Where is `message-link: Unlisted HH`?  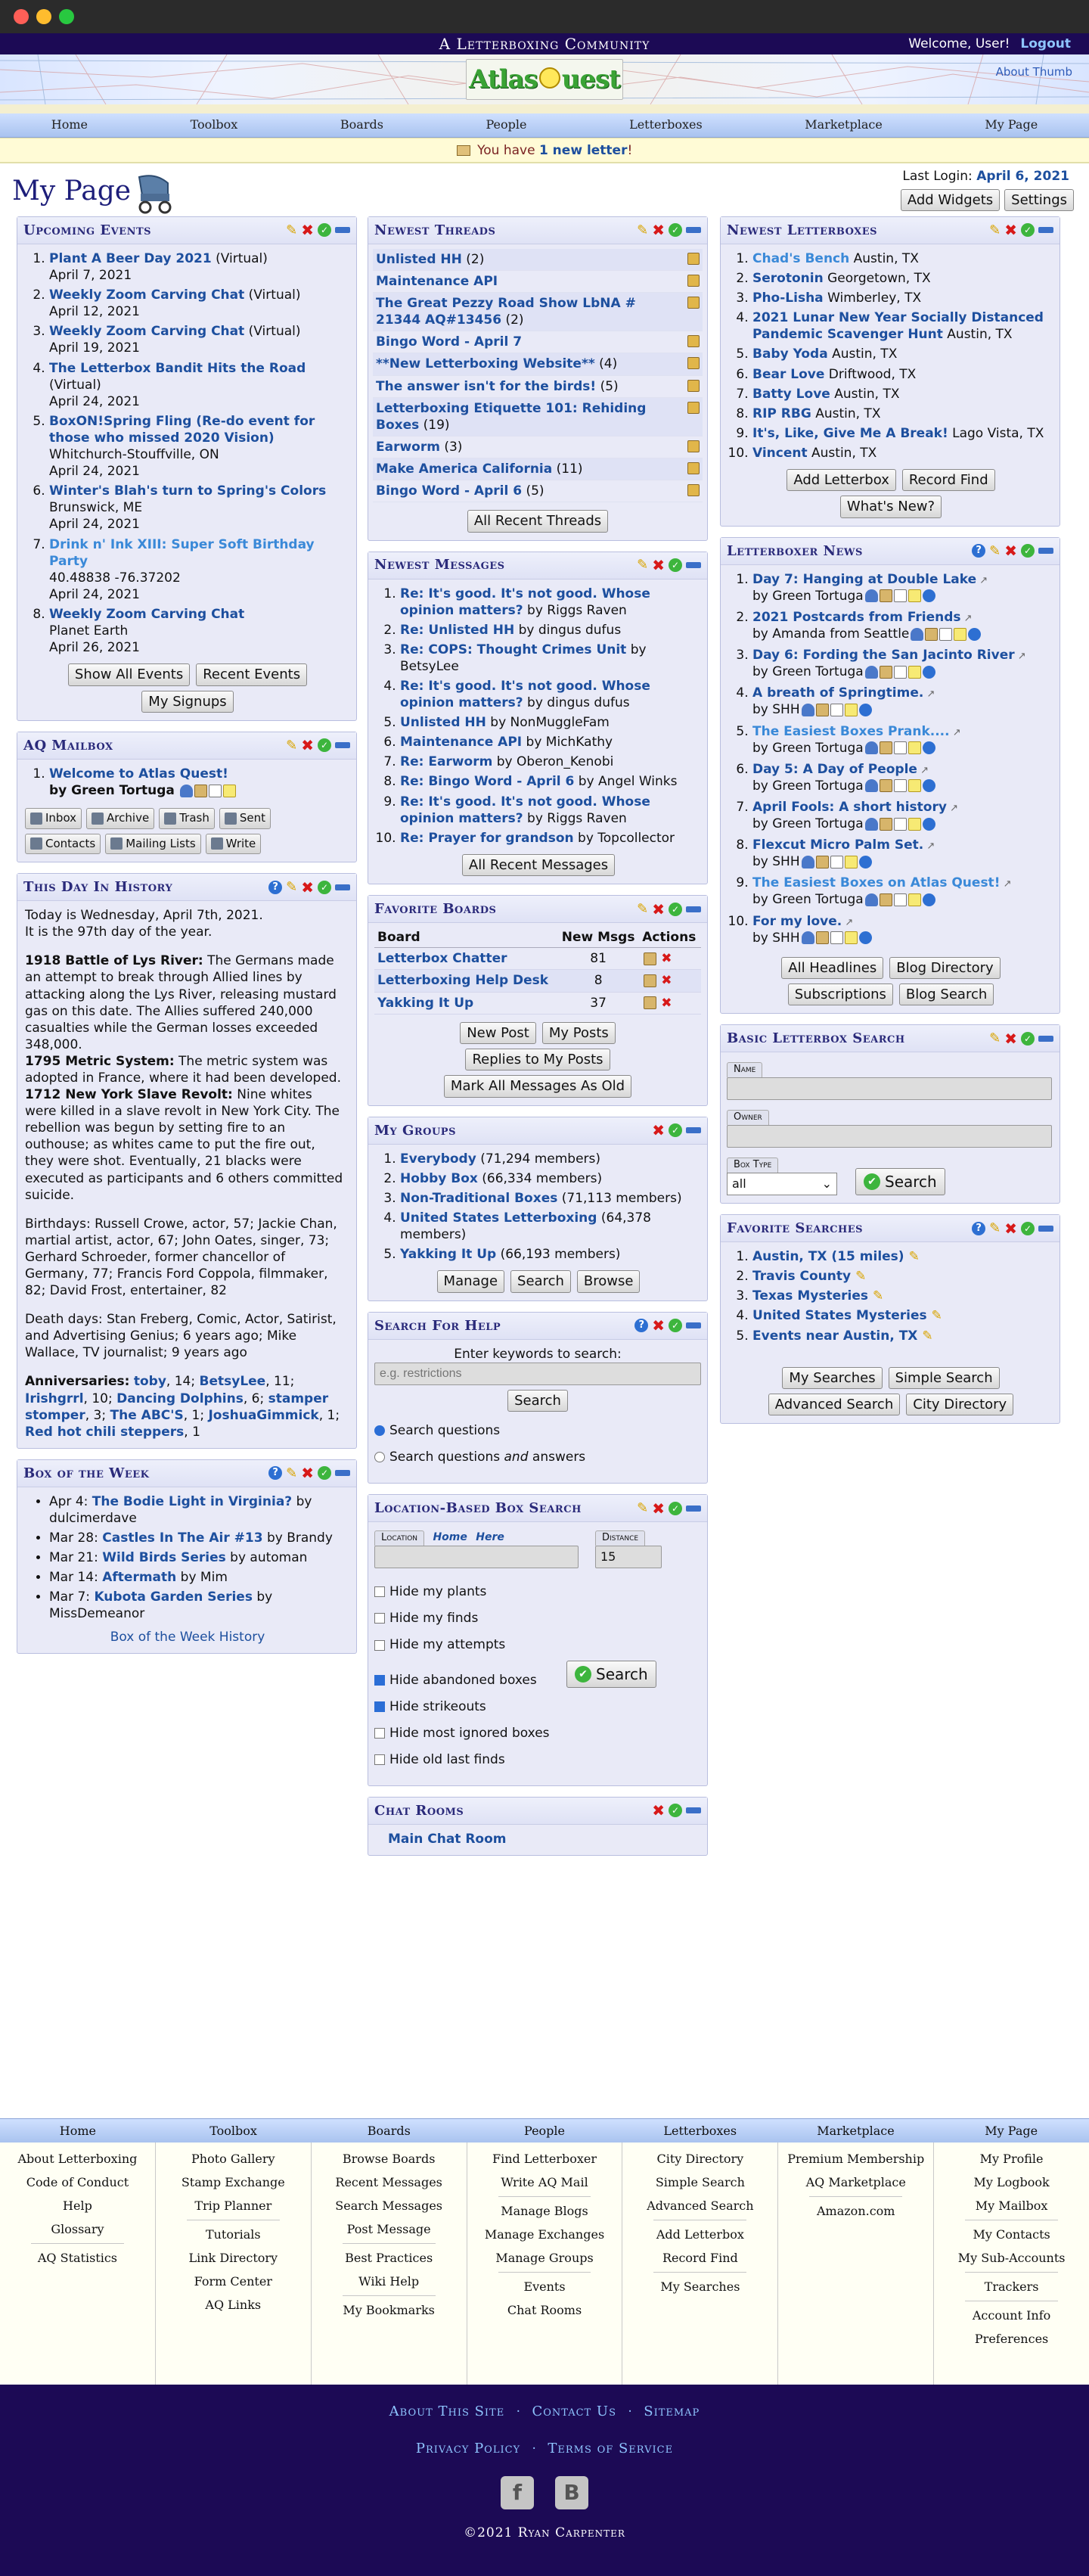 message-link: Unlisted HH is located at coordinates (443, 722).